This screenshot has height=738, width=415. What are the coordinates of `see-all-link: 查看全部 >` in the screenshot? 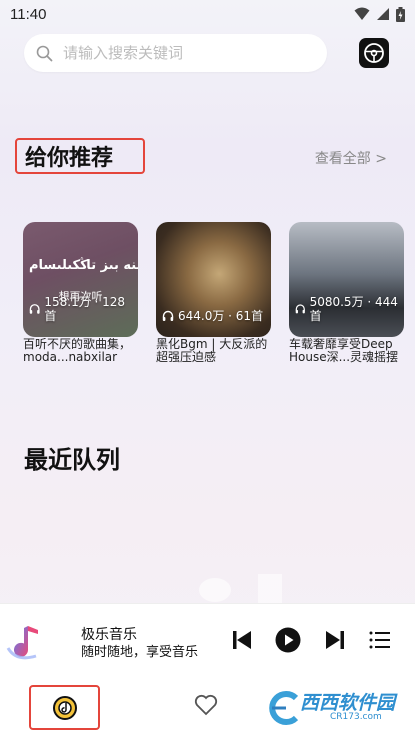 It's located at (351, 158).